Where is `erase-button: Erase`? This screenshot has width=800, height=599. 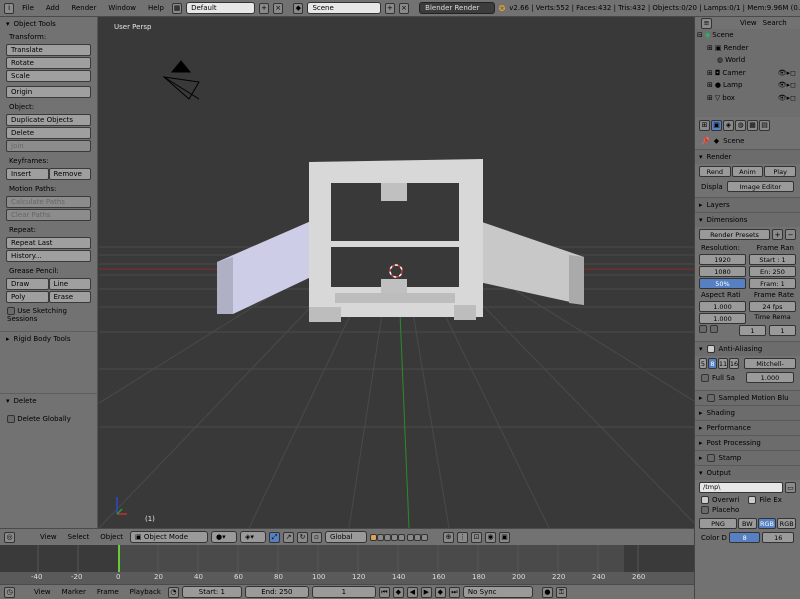 erase-button: Erase is located at coordinates (69, 297).